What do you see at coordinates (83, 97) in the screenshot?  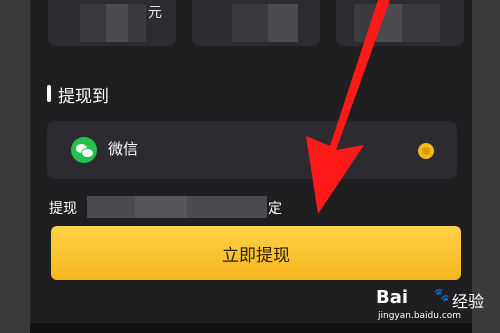 I see `section-title: 提现到` at bounding box center [83, 97].